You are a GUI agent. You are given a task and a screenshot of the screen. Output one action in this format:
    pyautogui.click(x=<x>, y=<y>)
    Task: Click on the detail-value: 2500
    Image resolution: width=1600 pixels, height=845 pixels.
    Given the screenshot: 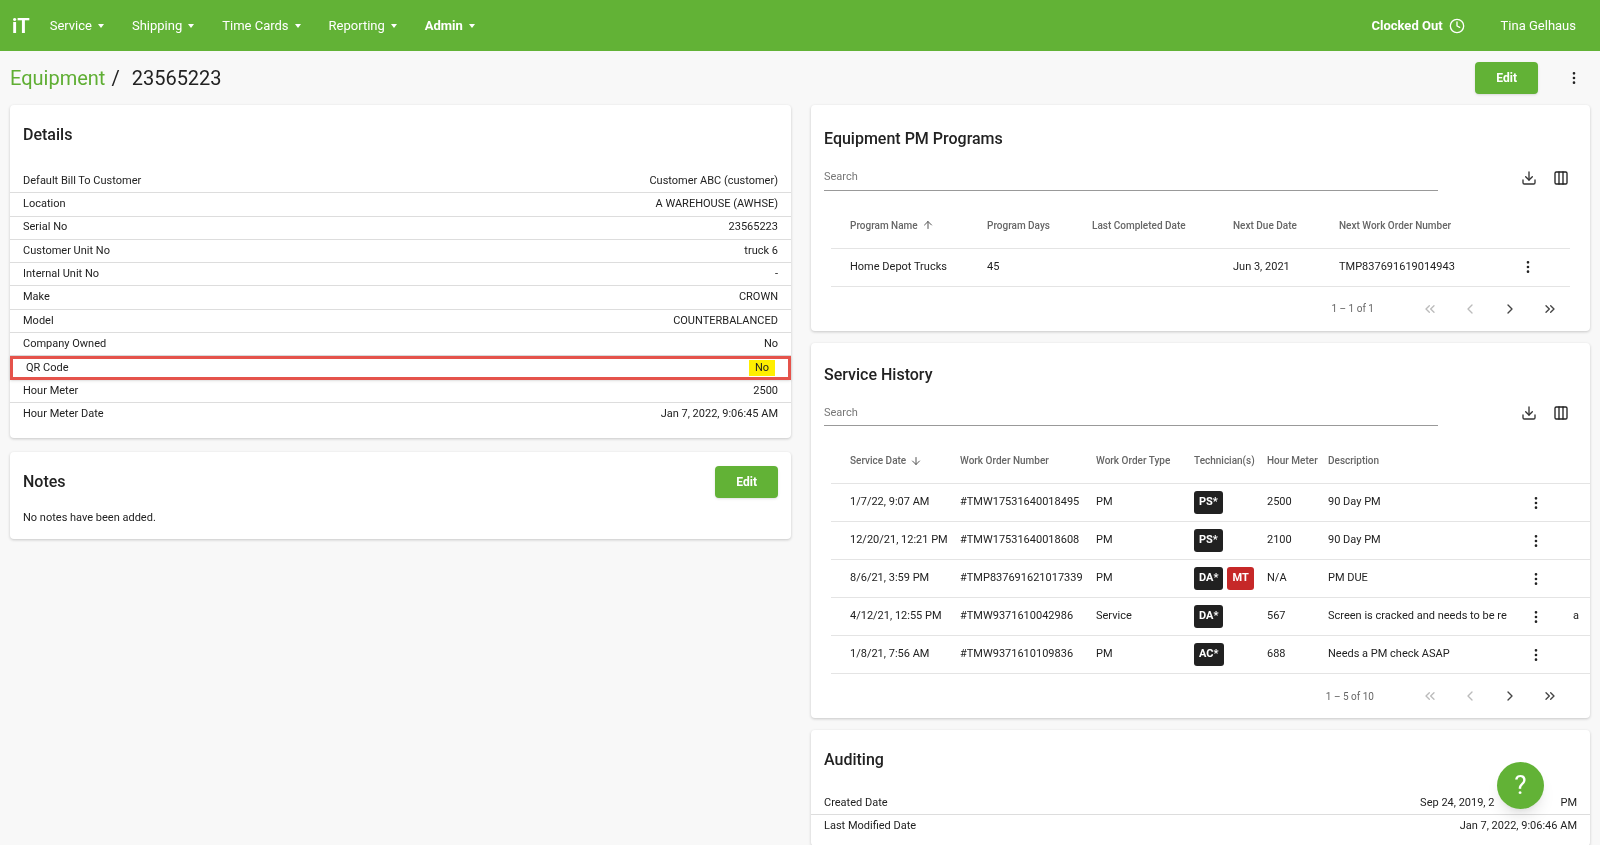 What is the action you would take?
    pyautogui.click(x=765, y=390)
    